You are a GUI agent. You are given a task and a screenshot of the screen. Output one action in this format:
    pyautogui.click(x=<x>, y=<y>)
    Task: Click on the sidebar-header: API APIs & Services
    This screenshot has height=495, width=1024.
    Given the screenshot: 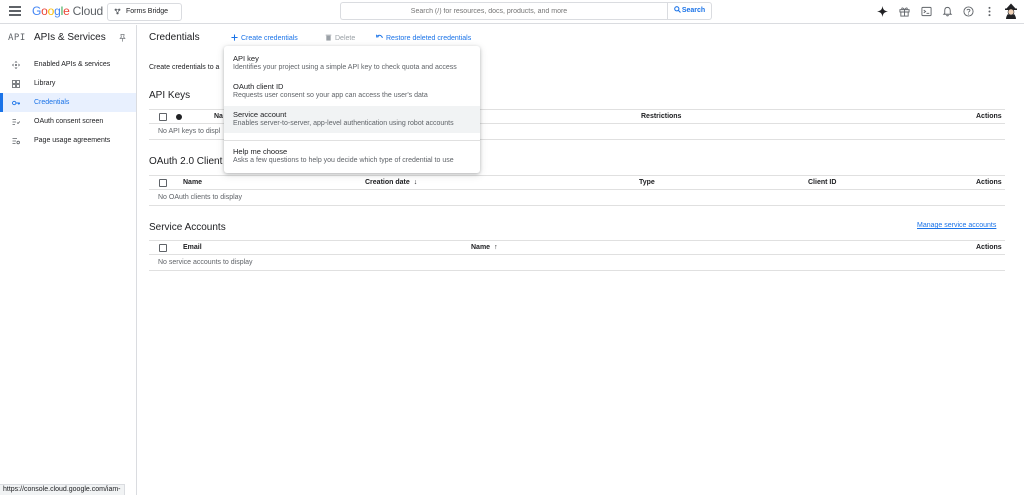 What is the action you would take?
    pyautogui.click(x=68, y=38)
    